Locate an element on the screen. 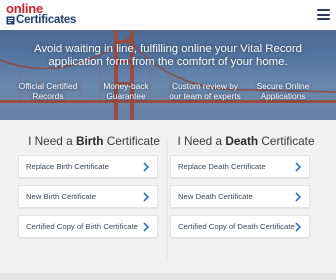 The height and width of the screenshot is (280, 336). button-label: Certified Copy of Birth Certificate is located at coordinates (82, 226).